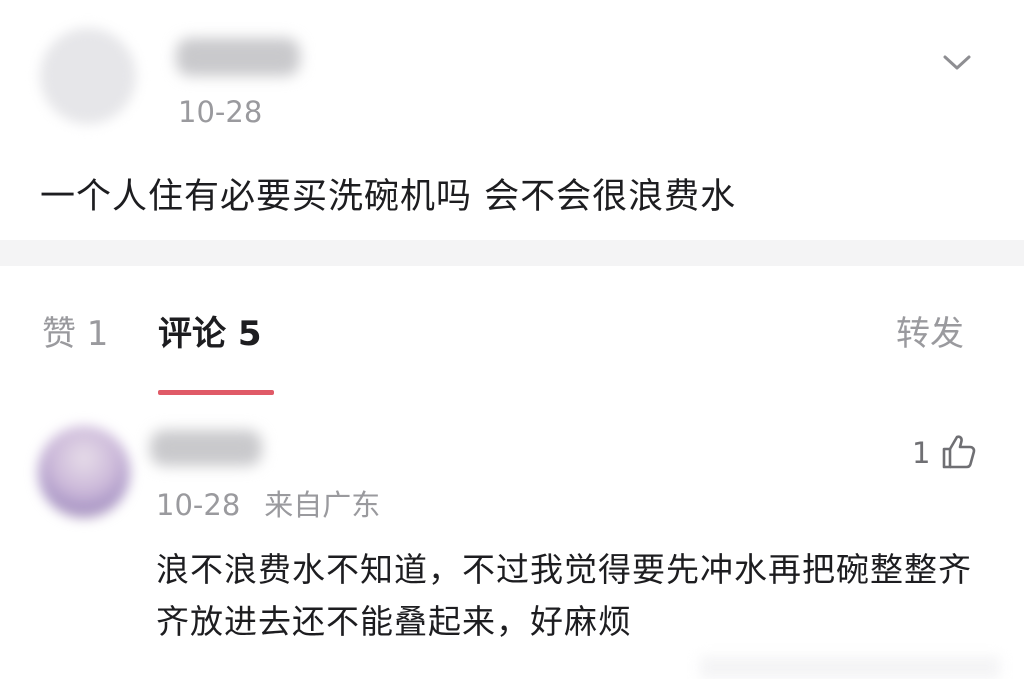 The image size is (1024, 679). I want to click on active-tab-indicator, so click(216, 392).